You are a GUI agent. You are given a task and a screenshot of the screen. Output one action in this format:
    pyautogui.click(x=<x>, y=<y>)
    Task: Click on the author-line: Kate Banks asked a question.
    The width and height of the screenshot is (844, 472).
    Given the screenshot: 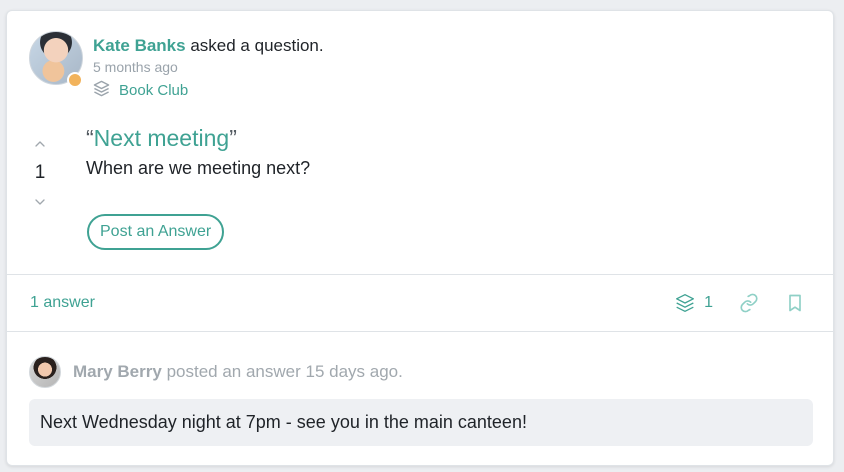 What is the action you would take?
    pyautogui.click(x=208, y=46)
    